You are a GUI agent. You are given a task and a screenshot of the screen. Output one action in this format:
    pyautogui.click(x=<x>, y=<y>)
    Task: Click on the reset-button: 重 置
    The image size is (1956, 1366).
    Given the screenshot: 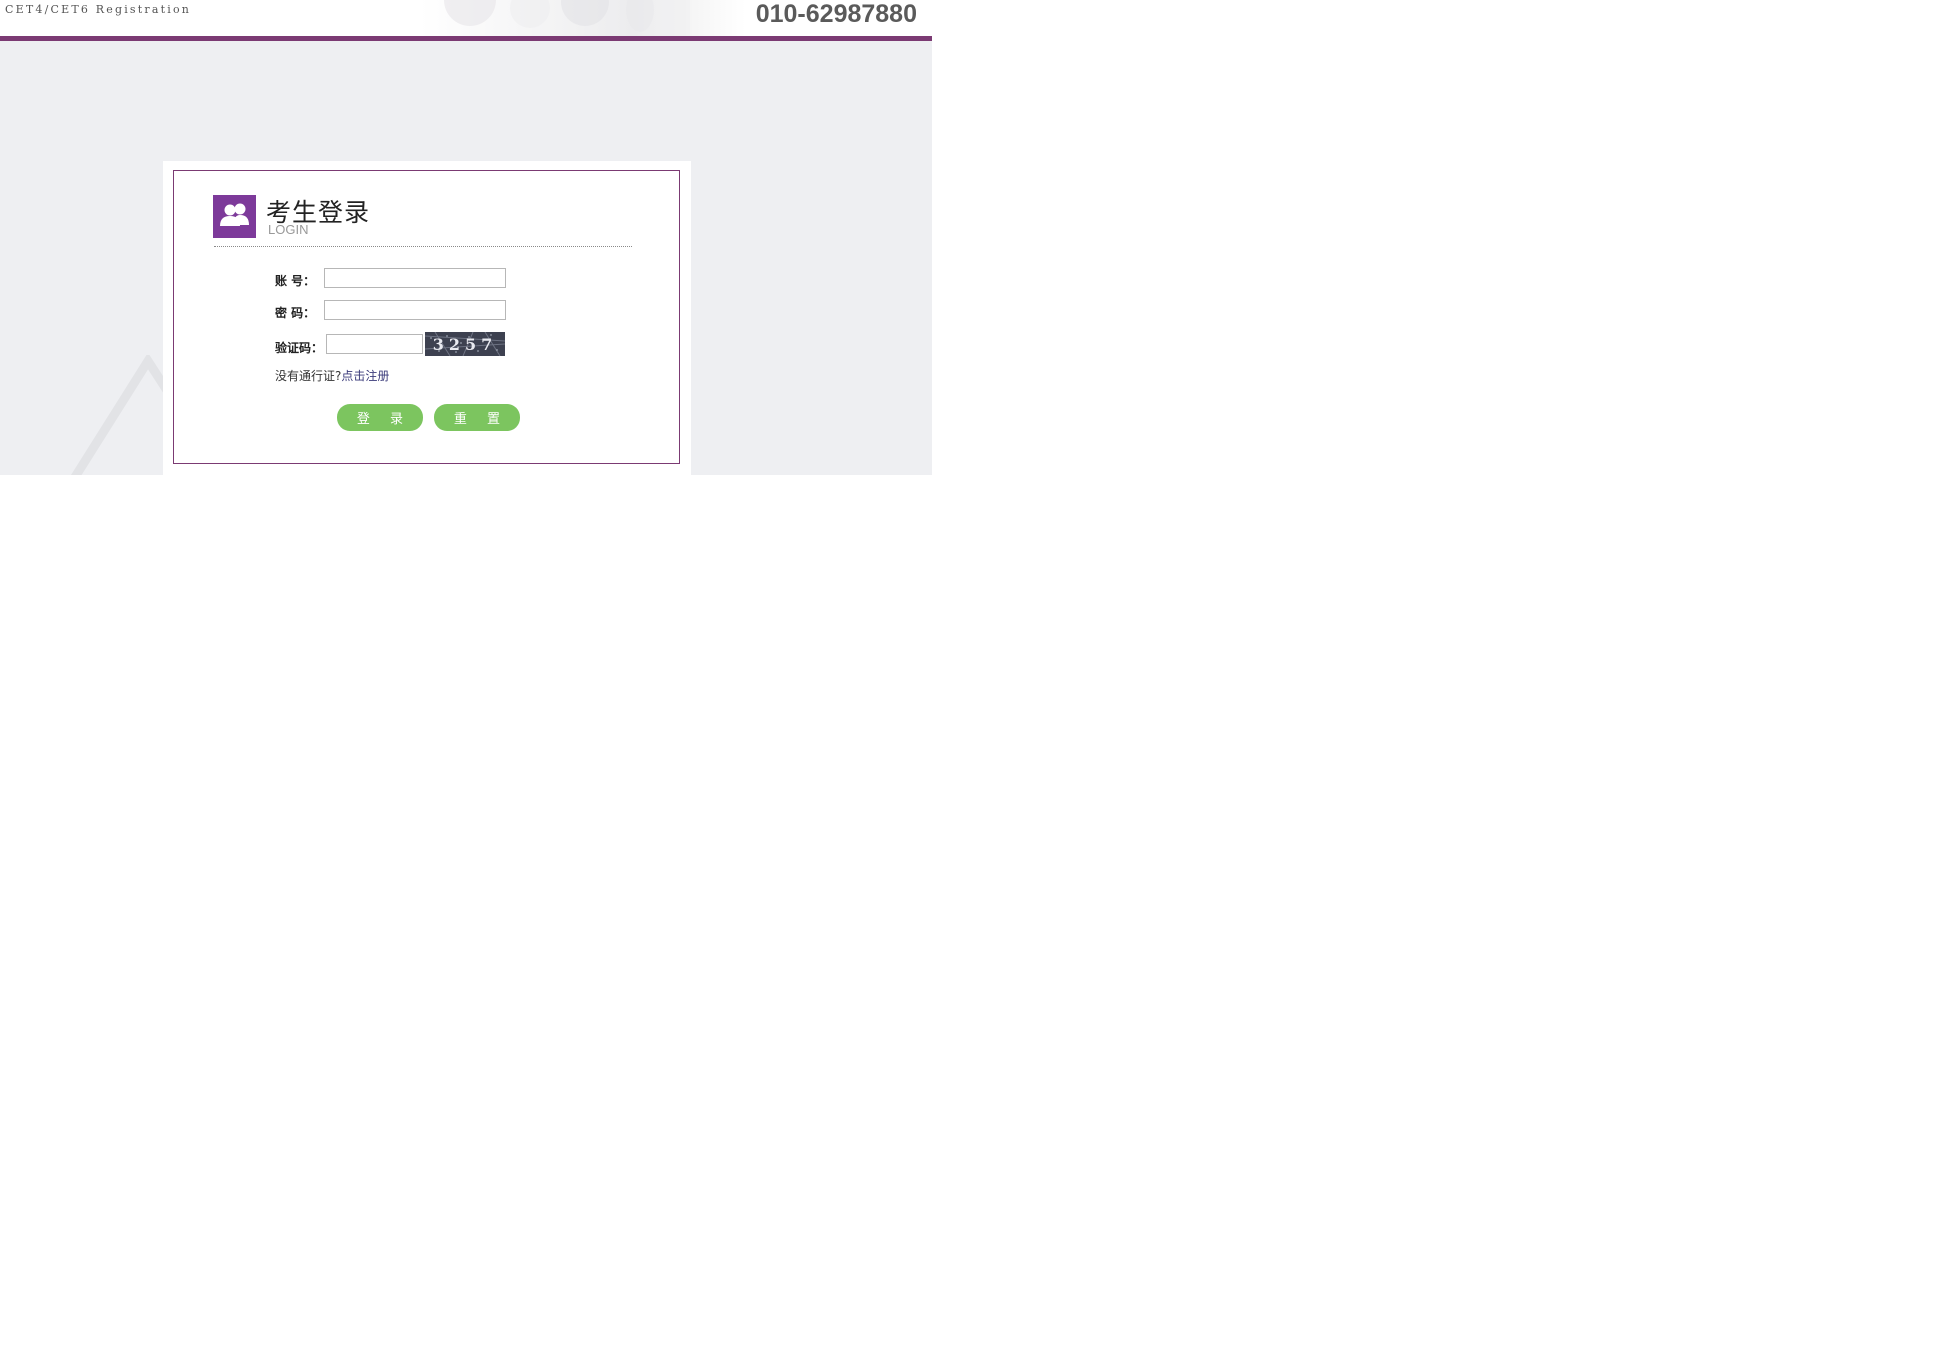 What is the action you would take?
    pyautogui.click(x=477, y=417)
    